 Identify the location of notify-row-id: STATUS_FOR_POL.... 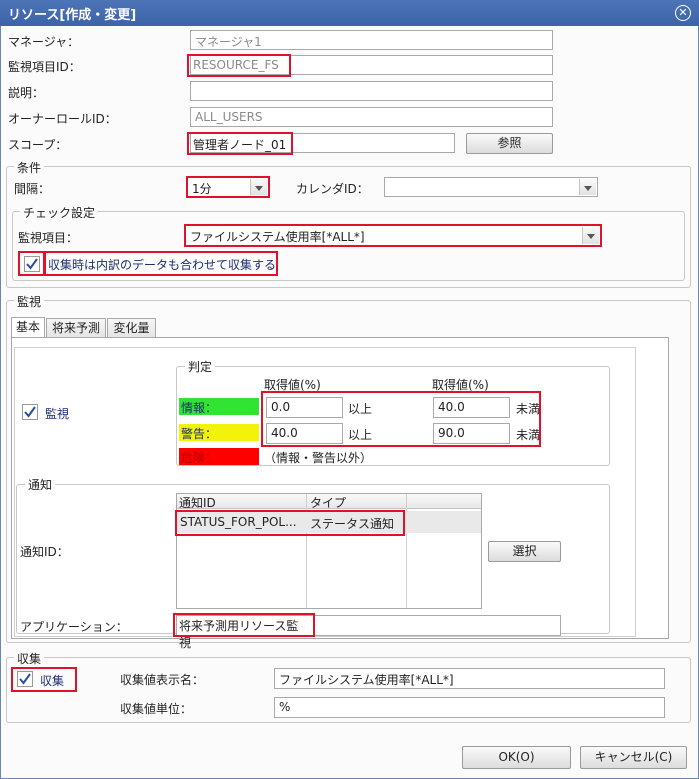
(238, 522).